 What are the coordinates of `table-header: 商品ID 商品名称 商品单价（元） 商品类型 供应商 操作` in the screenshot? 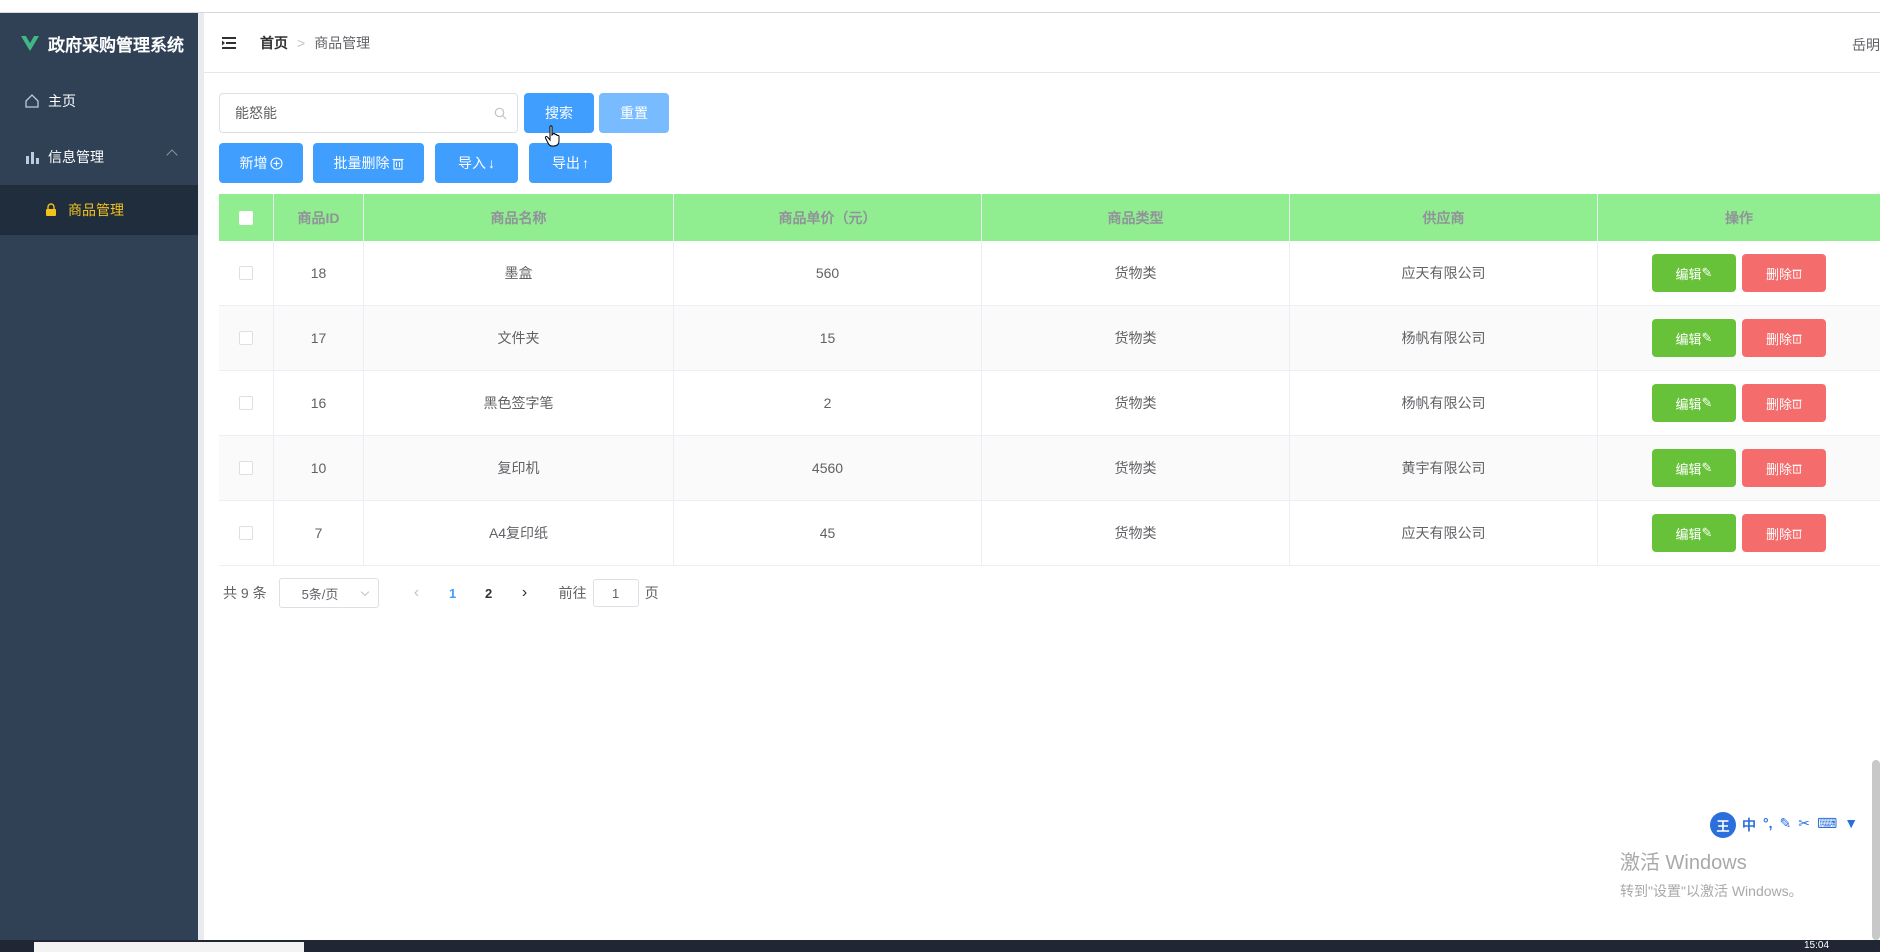 It's located at (1049, 217).